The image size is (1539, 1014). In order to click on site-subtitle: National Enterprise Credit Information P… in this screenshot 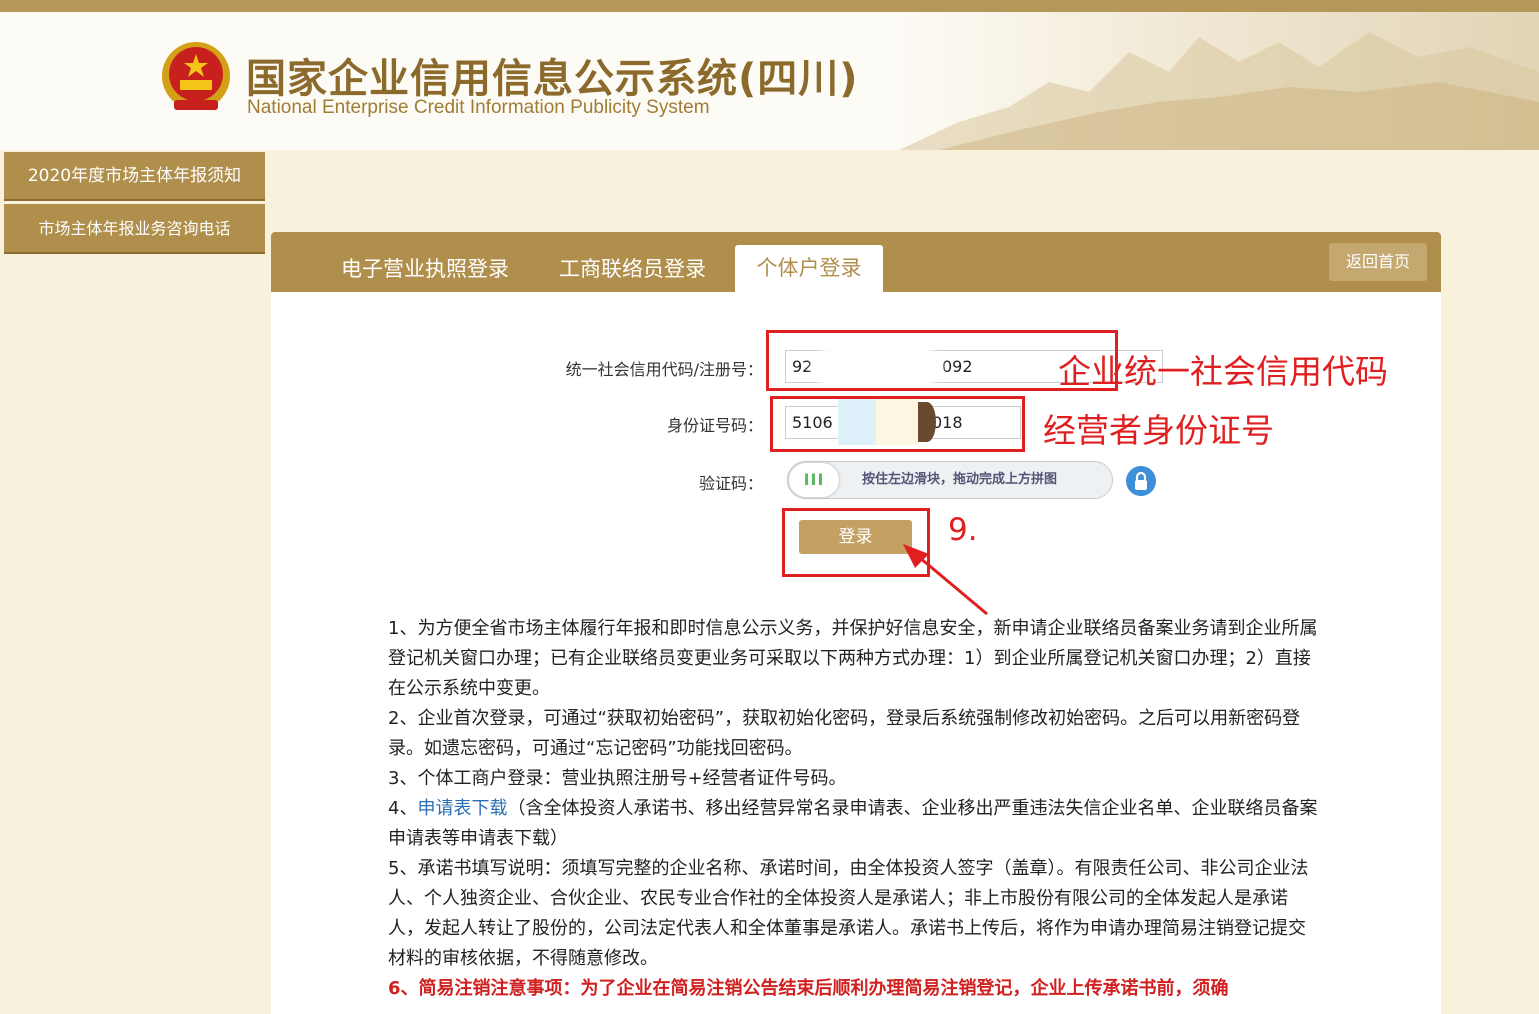, I will do `click(478, 107)`.